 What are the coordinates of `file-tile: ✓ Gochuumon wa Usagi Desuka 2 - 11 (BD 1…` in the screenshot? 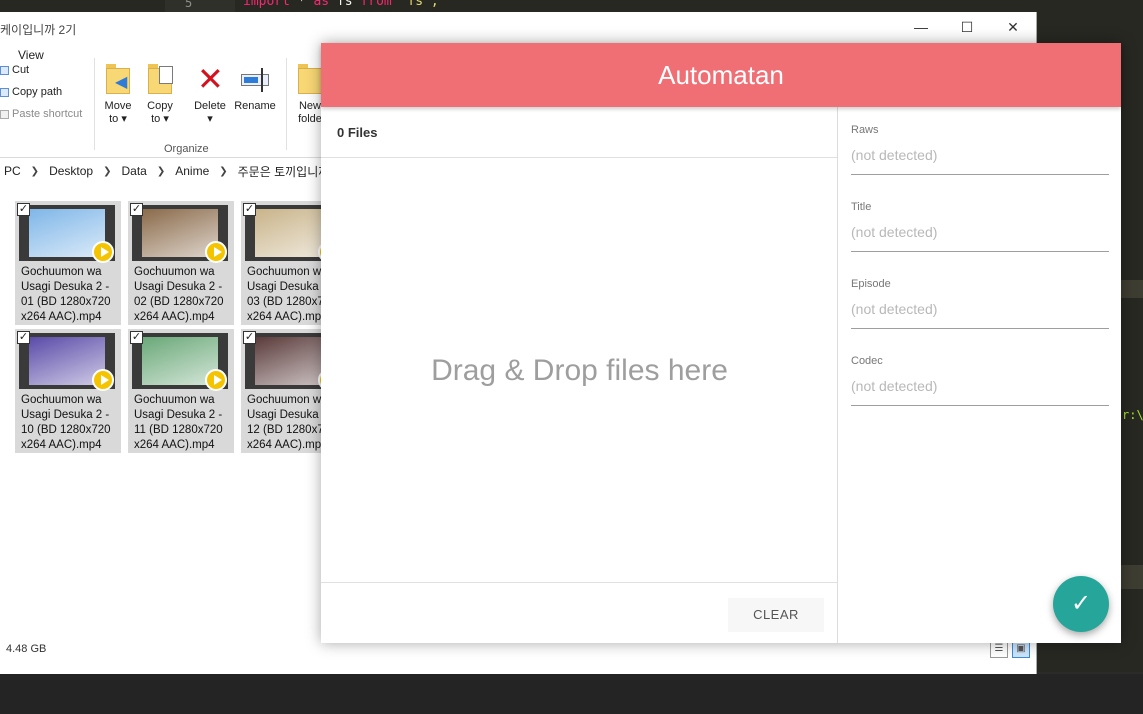 It's located at (181, 391).